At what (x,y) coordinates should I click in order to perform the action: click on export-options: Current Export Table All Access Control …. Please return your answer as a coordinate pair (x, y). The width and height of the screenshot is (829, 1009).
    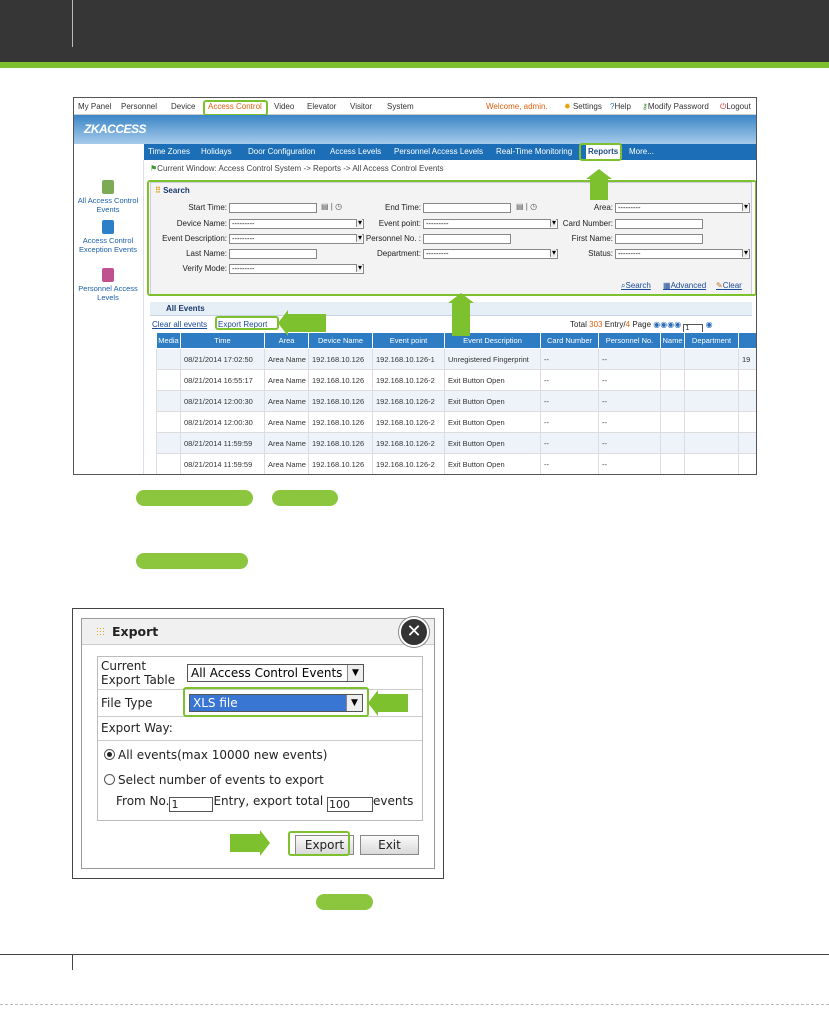
    Looking at the image, I should click on (260, 738).